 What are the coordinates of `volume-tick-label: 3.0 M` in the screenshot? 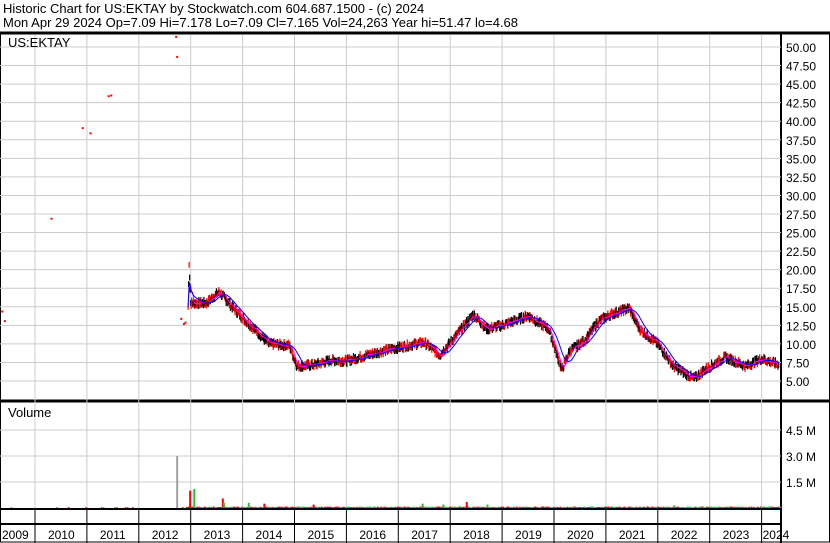 It's located at (801, 457).